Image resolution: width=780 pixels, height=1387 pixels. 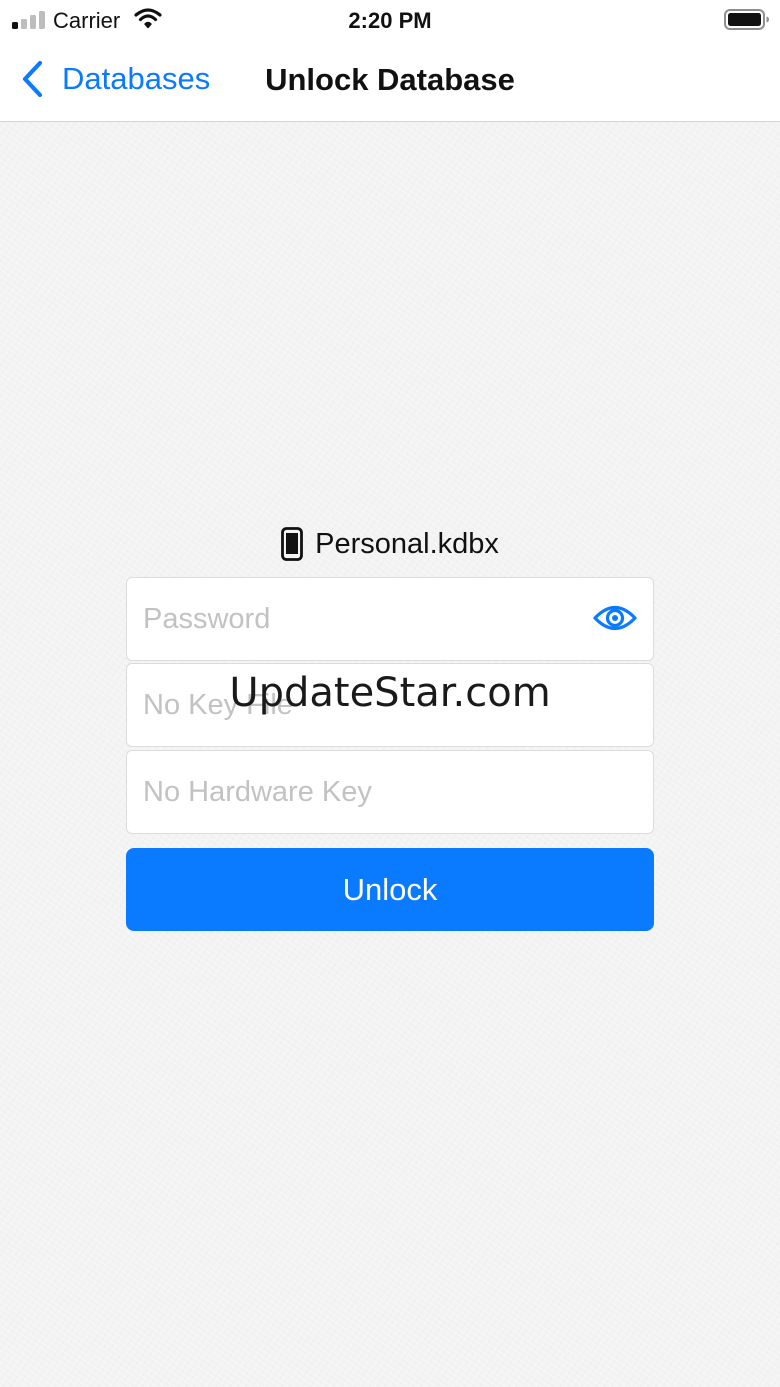 I want to click on hardware-key-label: No Hardware Key, so click(x=257, y=791).